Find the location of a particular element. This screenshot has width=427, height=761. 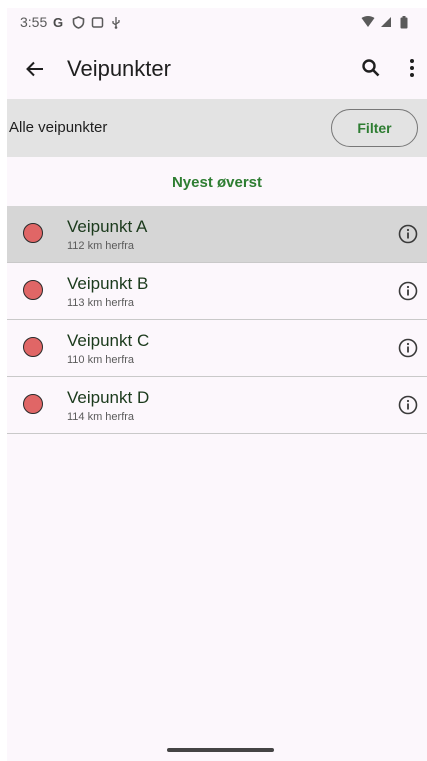

filter-button: Filter is located at coordinates (374, 128).